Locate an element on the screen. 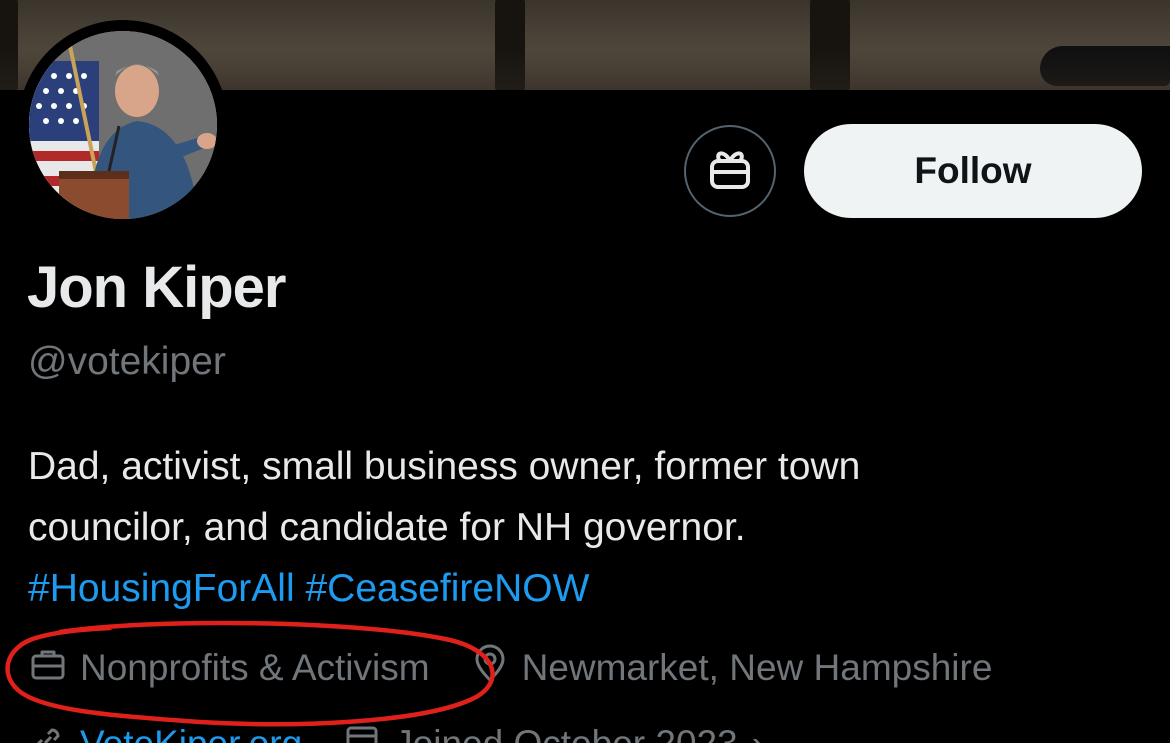 The width and height of the screenshot is (1170, 743). gift-button is located at coordinates (730, 171).